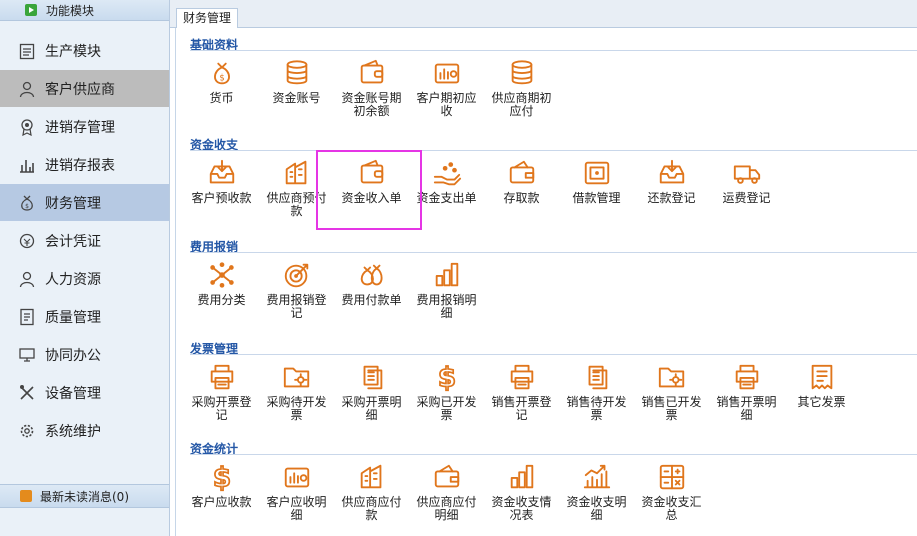  Describe the element at coordinates (84, 278) in the screenshot. I see `sidebar-item-6: 人力资源` at that location.